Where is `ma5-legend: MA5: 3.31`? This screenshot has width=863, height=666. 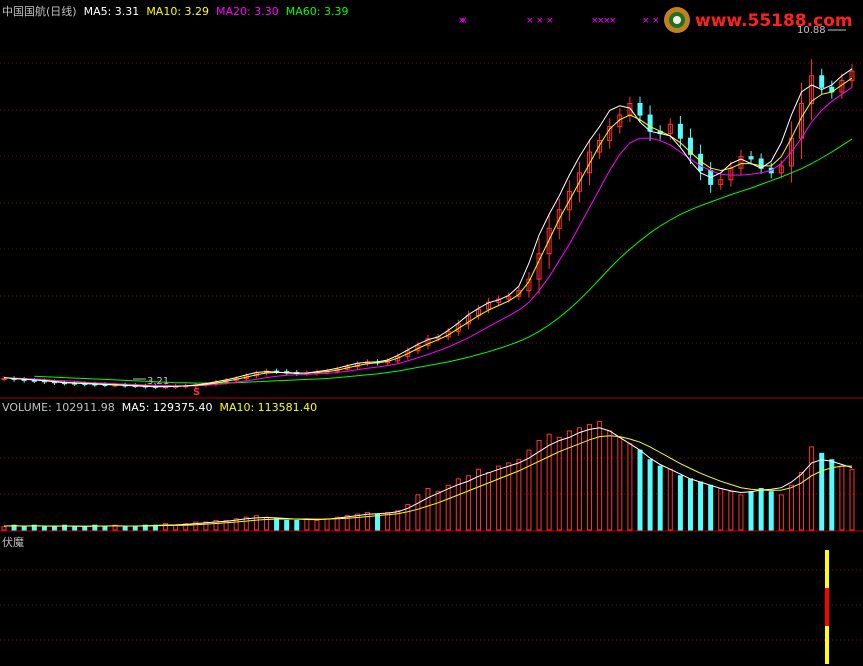
ma5-legend: MA5: 3.31 is located at coordinates (111, 11).